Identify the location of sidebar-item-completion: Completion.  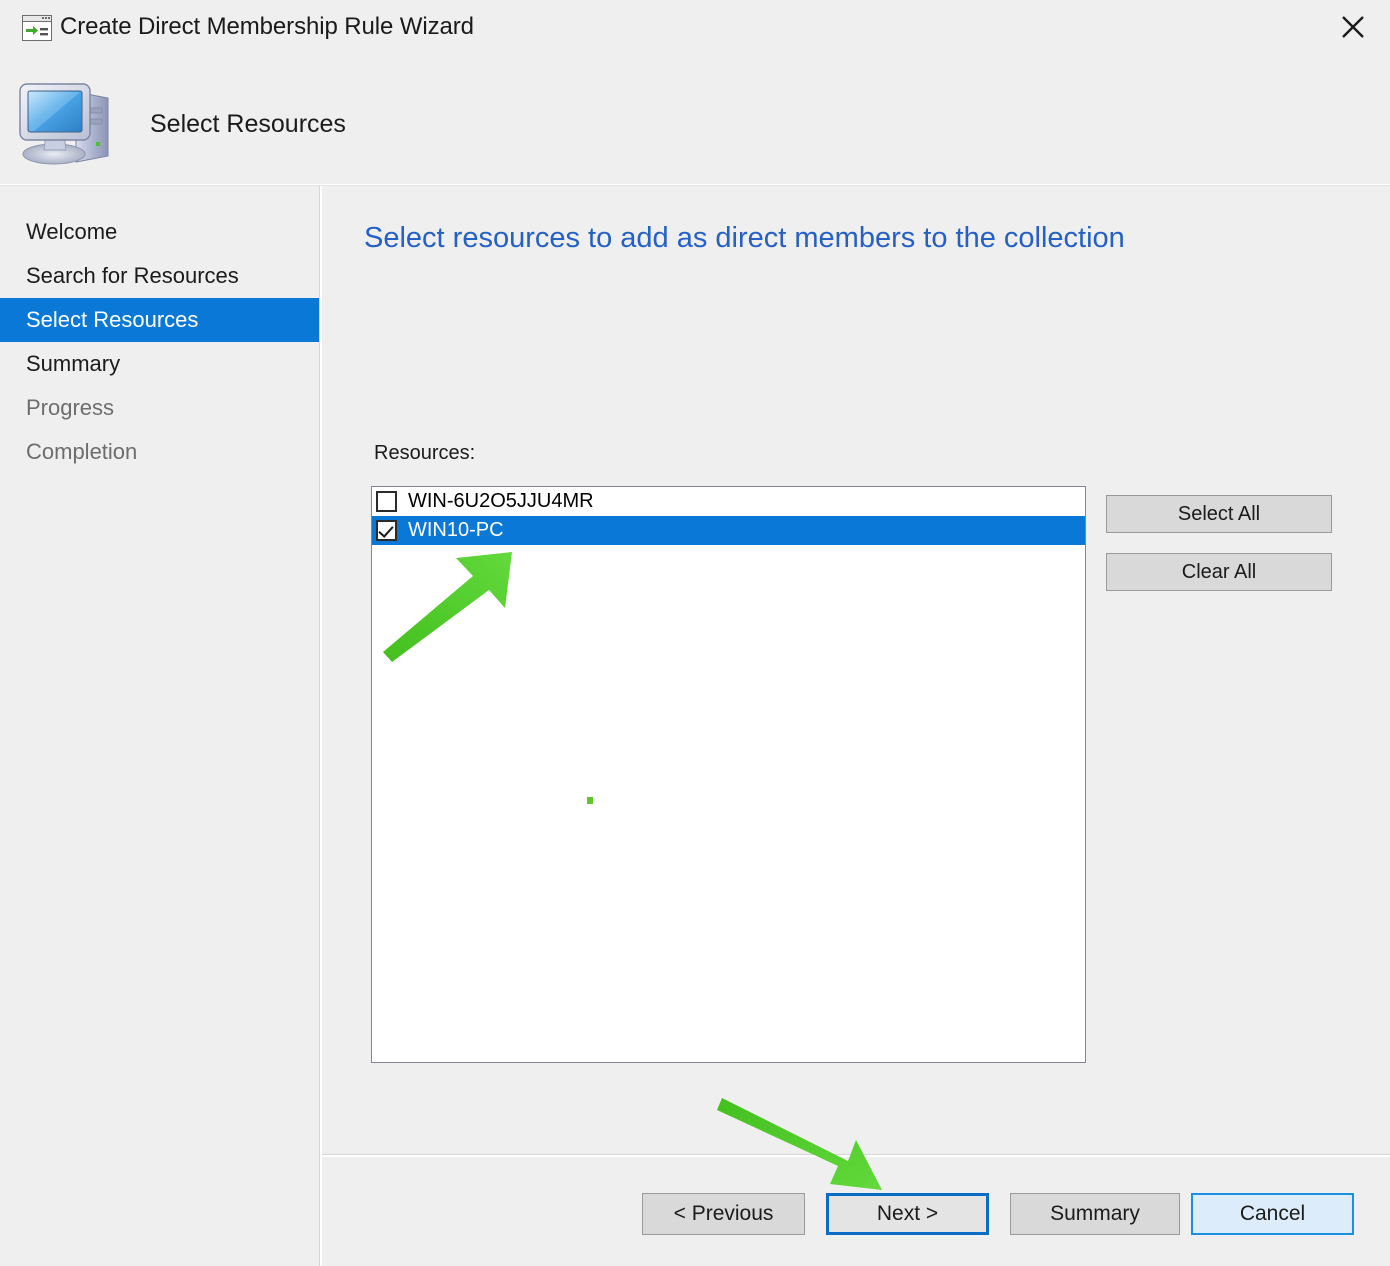
(159, 452).